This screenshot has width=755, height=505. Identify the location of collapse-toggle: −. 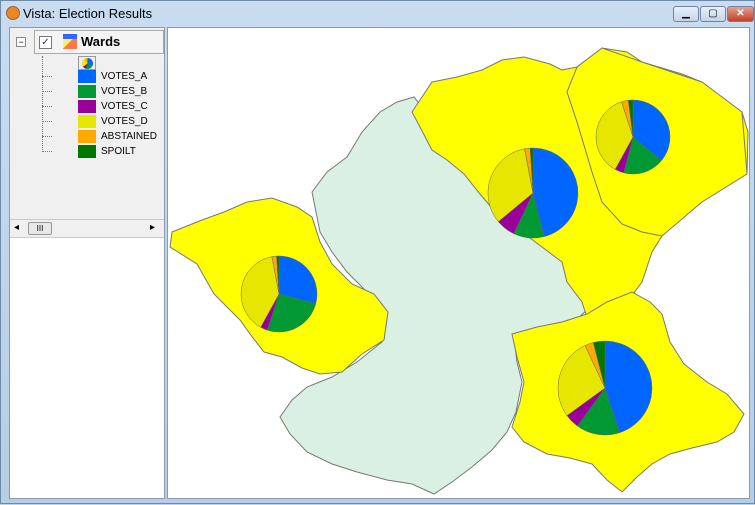
(21, 42).